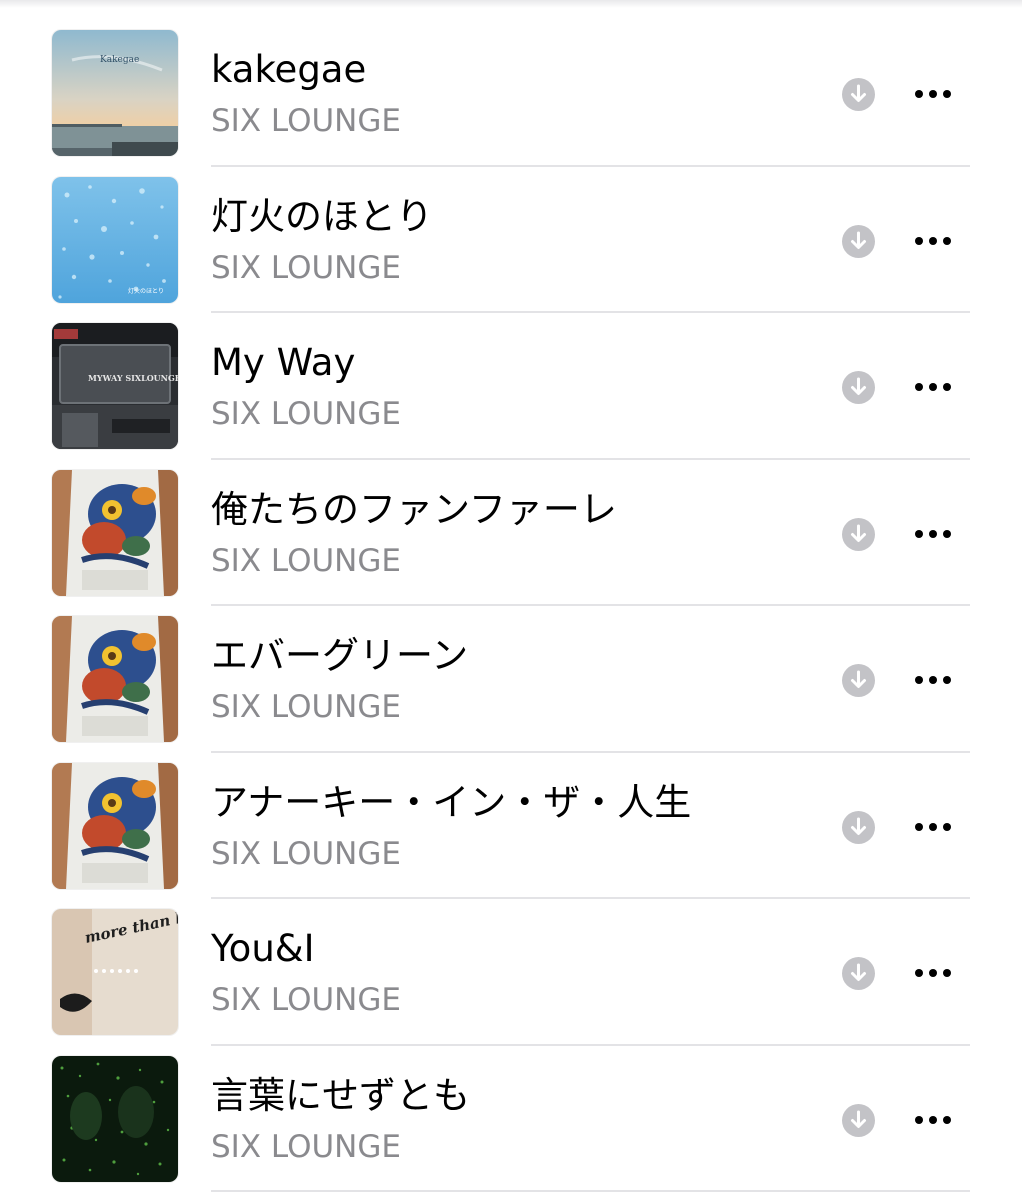 The height and width of the screenshot is (1200, 1022). What do you see at coordinates (451, 802) in the screenshot?
I see `song-title: アナーキー・イン・ザ・人生` at bounding box center [451, 802].